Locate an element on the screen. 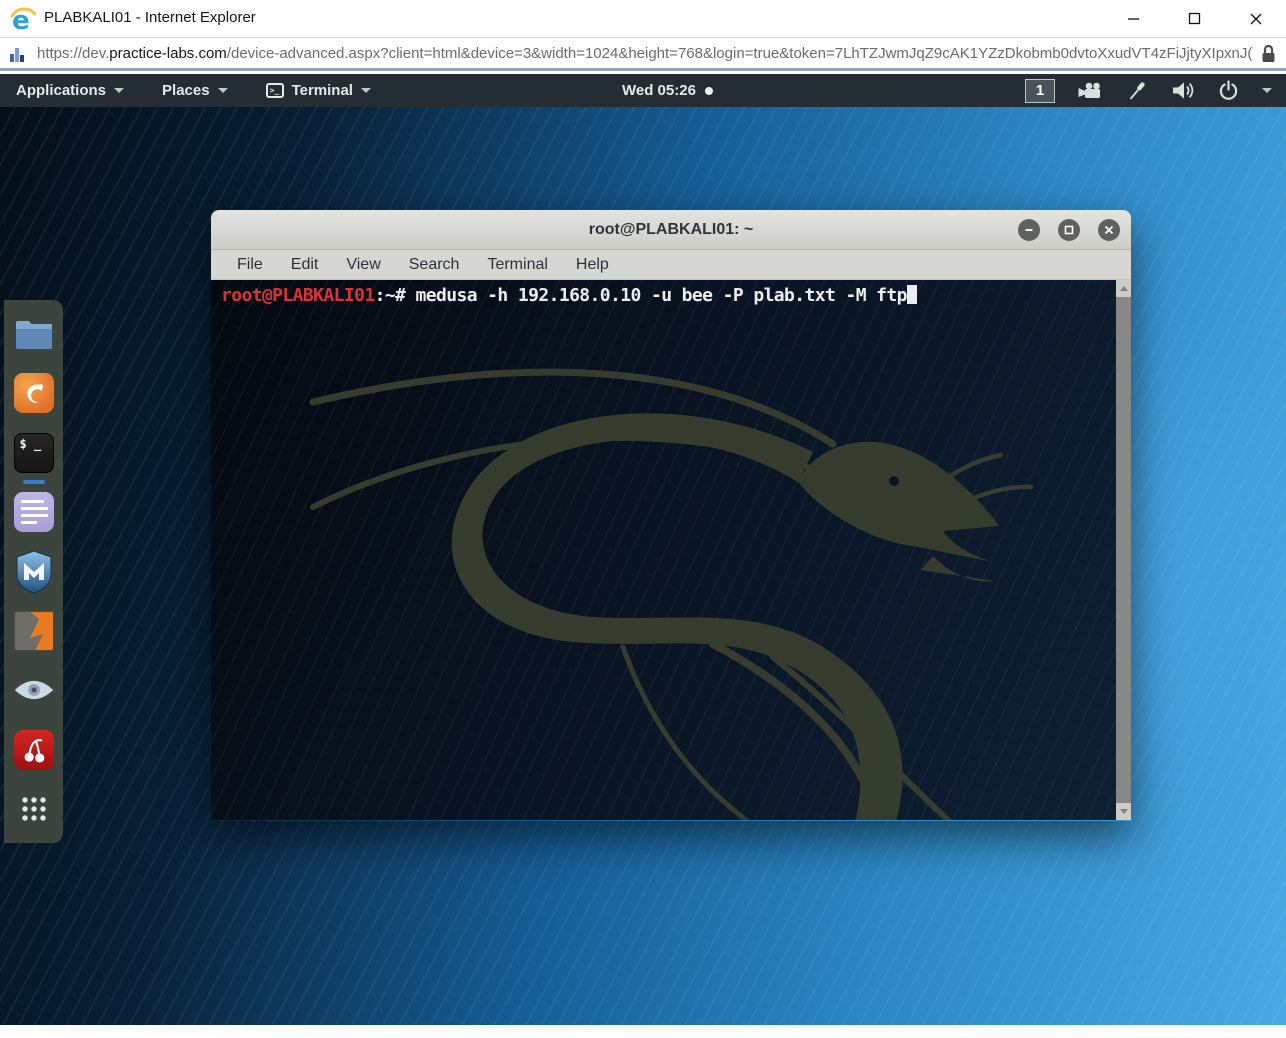 Image resolution: width=1286 pixels, height=1038 pixels. workspace-indicator: 1 is located at coordinates (1040, 90).